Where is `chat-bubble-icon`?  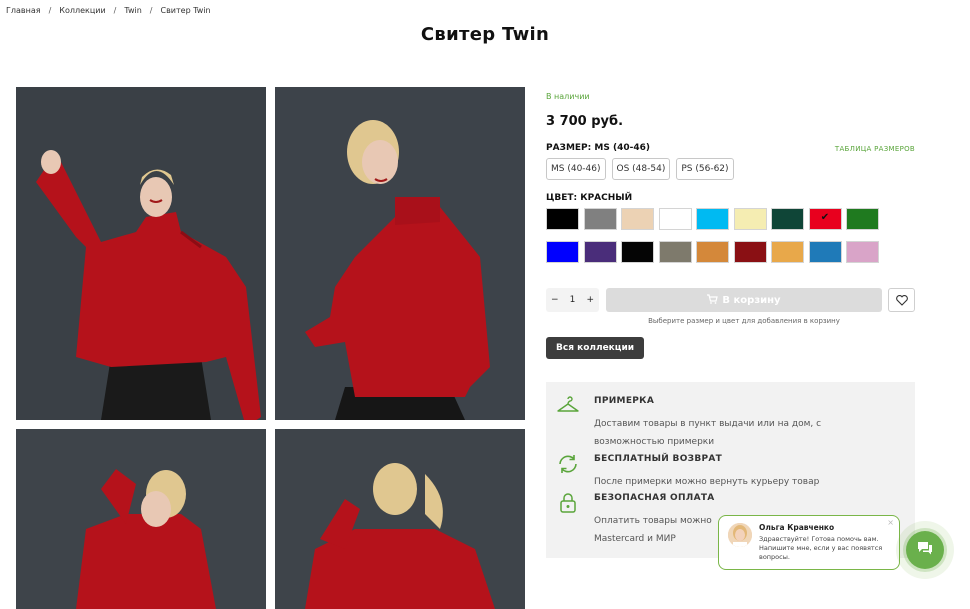
chat-bubble-icon is located at coordinates (925, 550).